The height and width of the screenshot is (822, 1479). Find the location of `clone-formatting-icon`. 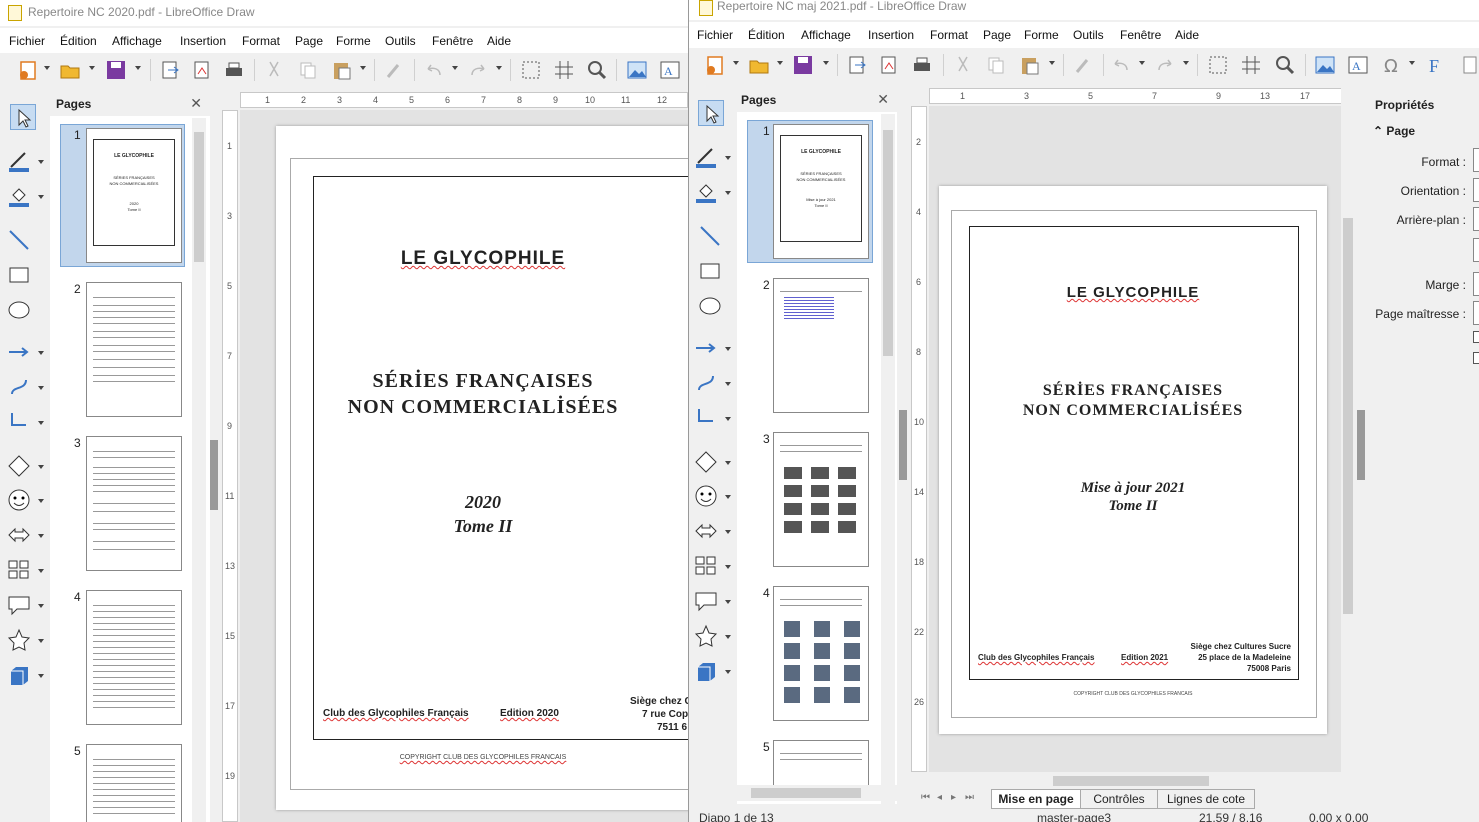

clone-formatting-icon is located at coordinates (394, 70).